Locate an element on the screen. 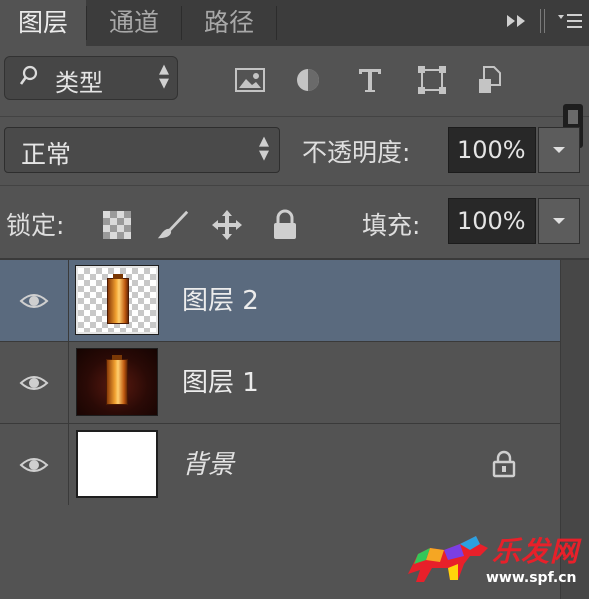  lock-position-icon is located at coordinates (227, 225).